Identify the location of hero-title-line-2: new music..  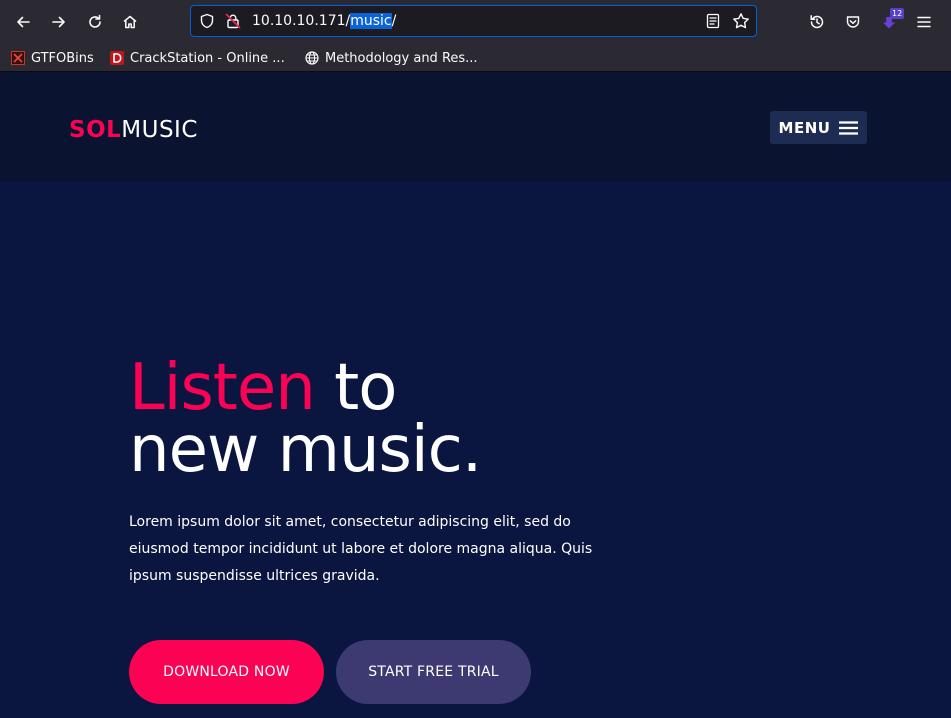
(305, 450).